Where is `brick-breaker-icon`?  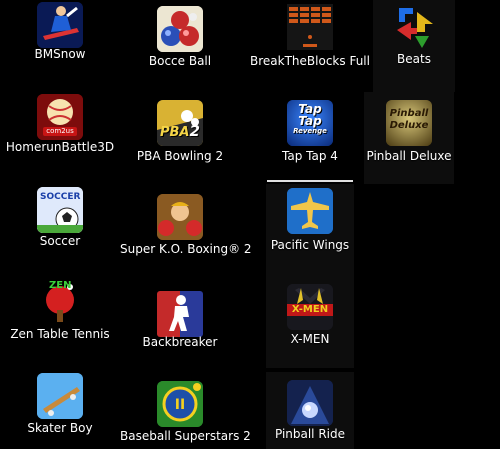 brick-breaker-icon is located at coordinates (310, 27).